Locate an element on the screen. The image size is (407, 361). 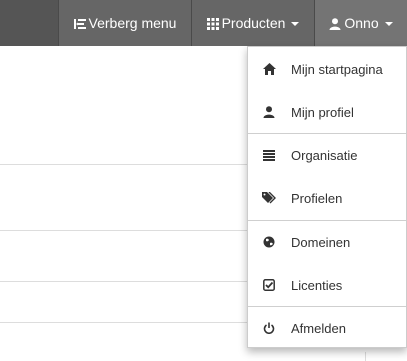
list-icon is located at coordinates (269, 155).